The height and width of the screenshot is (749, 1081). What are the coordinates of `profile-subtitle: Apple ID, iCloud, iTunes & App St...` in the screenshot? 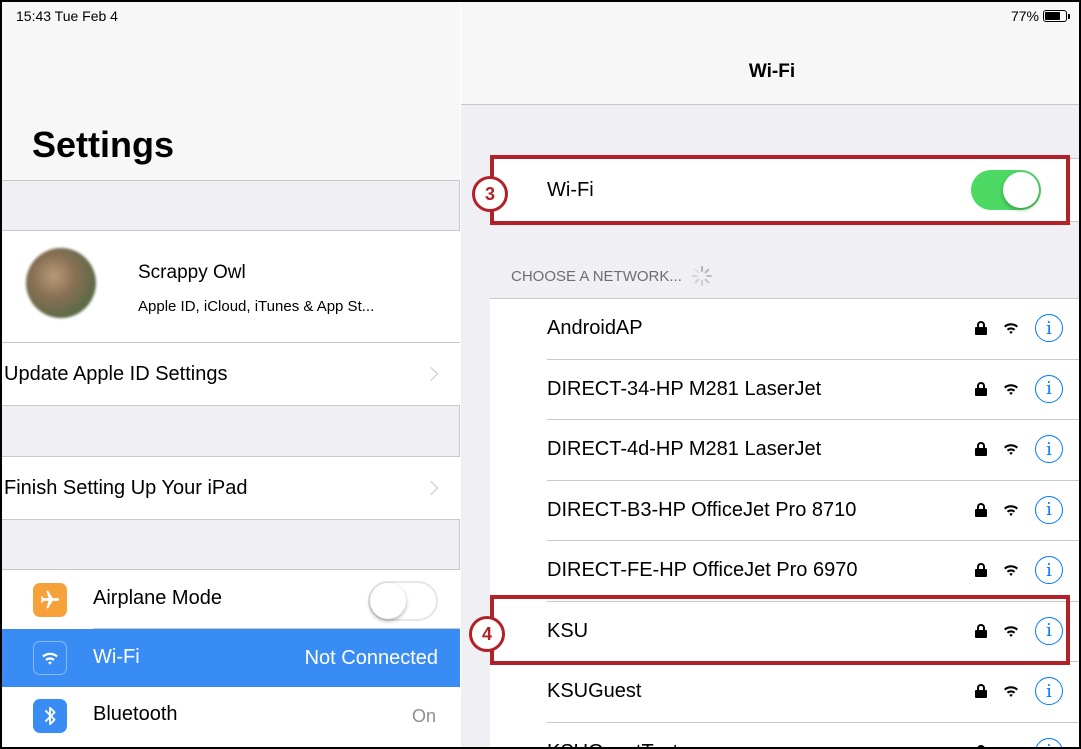 It's located at (256, 306).